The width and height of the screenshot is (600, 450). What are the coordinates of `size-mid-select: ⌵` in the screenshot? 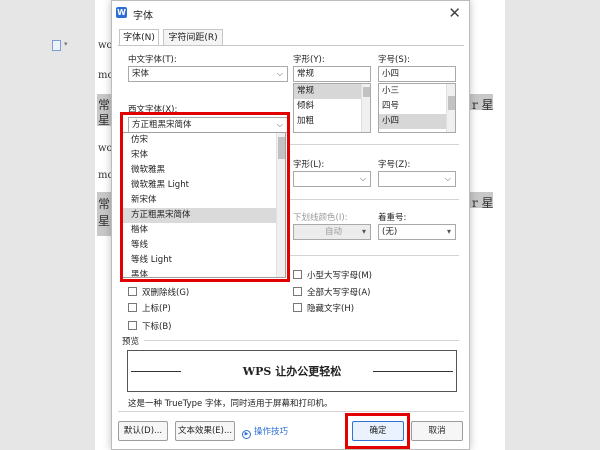 It's located at (417, 179).